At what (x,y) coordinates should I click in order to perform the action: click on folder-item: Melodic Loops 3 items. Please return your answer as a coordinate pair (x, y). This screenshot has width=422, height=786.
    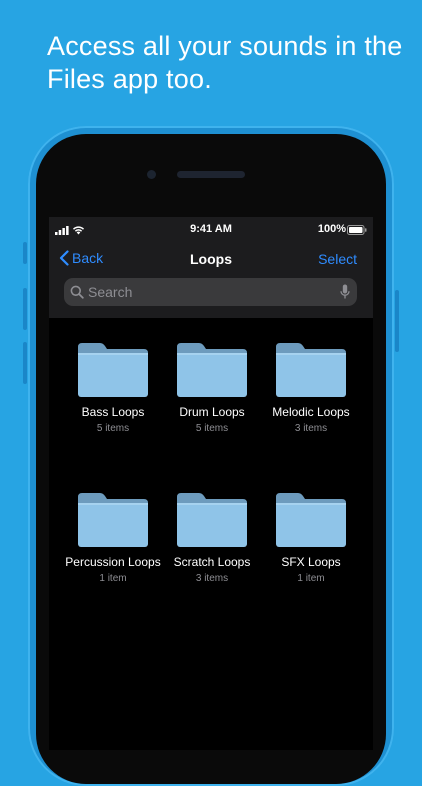
    Looking at the image, I should click on (311, 389).